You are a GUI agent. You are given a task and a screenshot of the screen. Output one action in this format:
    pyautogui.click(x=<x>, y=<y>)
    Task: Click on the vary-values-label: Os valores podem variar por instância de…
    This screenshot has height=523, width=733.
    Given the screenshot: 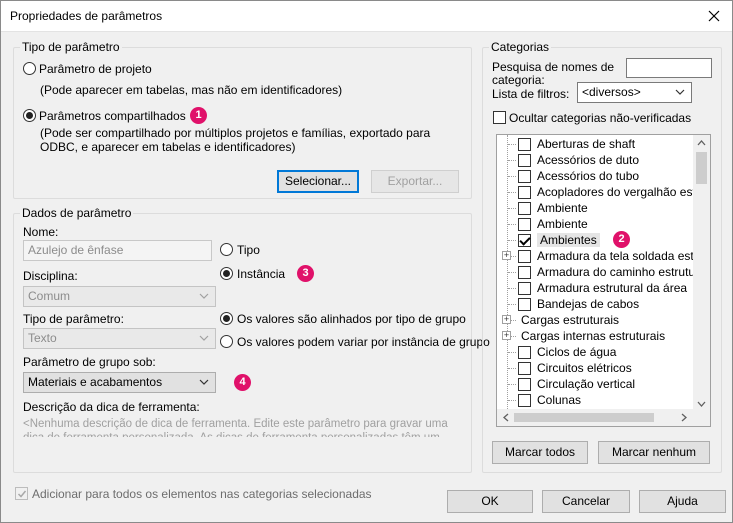 What is the action you would take?
    pyautogui.click(x=363, y=342)
    